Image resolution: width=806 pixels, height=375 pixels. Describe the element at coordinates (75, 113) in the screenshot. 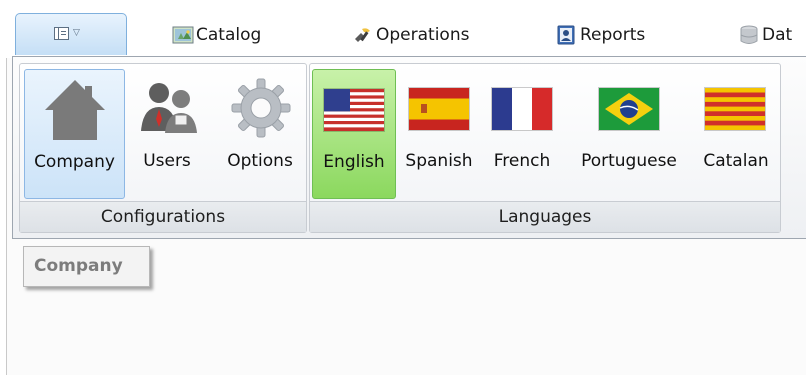

I see `house-icon` at that location.